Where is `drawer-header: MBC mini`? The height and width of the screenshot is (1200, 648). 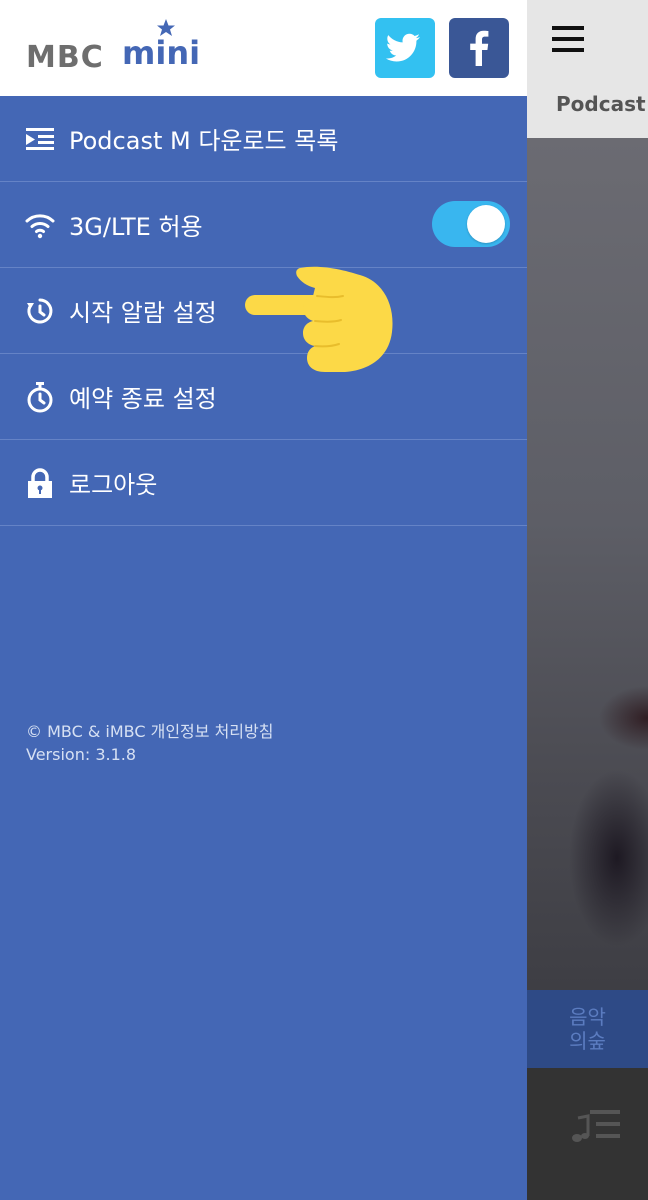
drawer-header: MBC mini is located at coordinates (263, 48).